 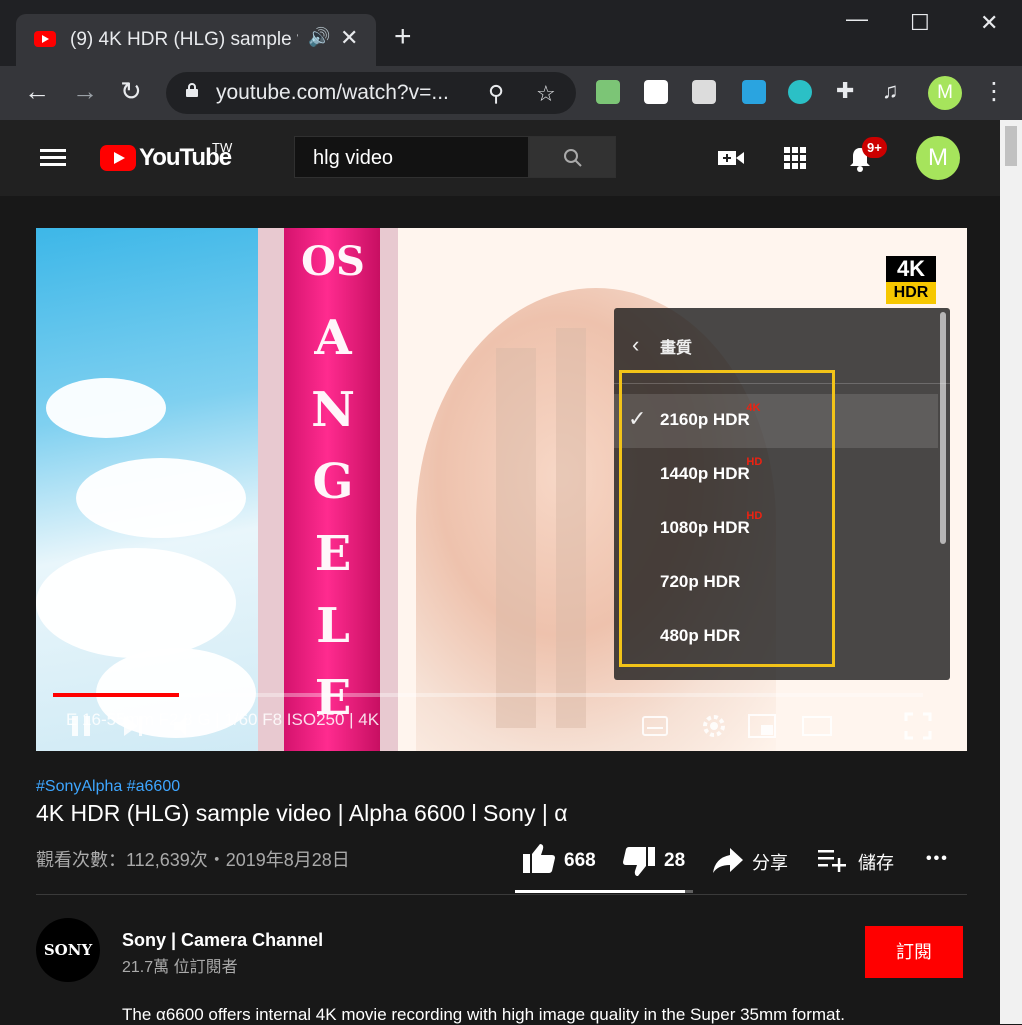 I want to click on page-scrollbar, so click(x=1011, y=572).